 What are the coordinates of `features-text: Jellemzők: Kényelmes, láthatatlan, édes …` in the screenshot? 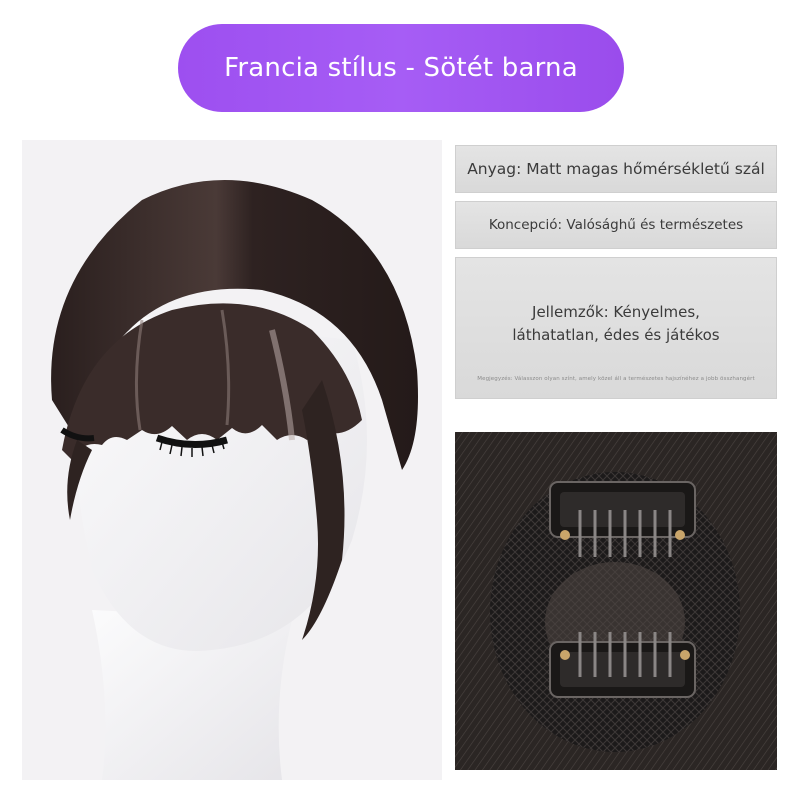 It's located at (616, 323).